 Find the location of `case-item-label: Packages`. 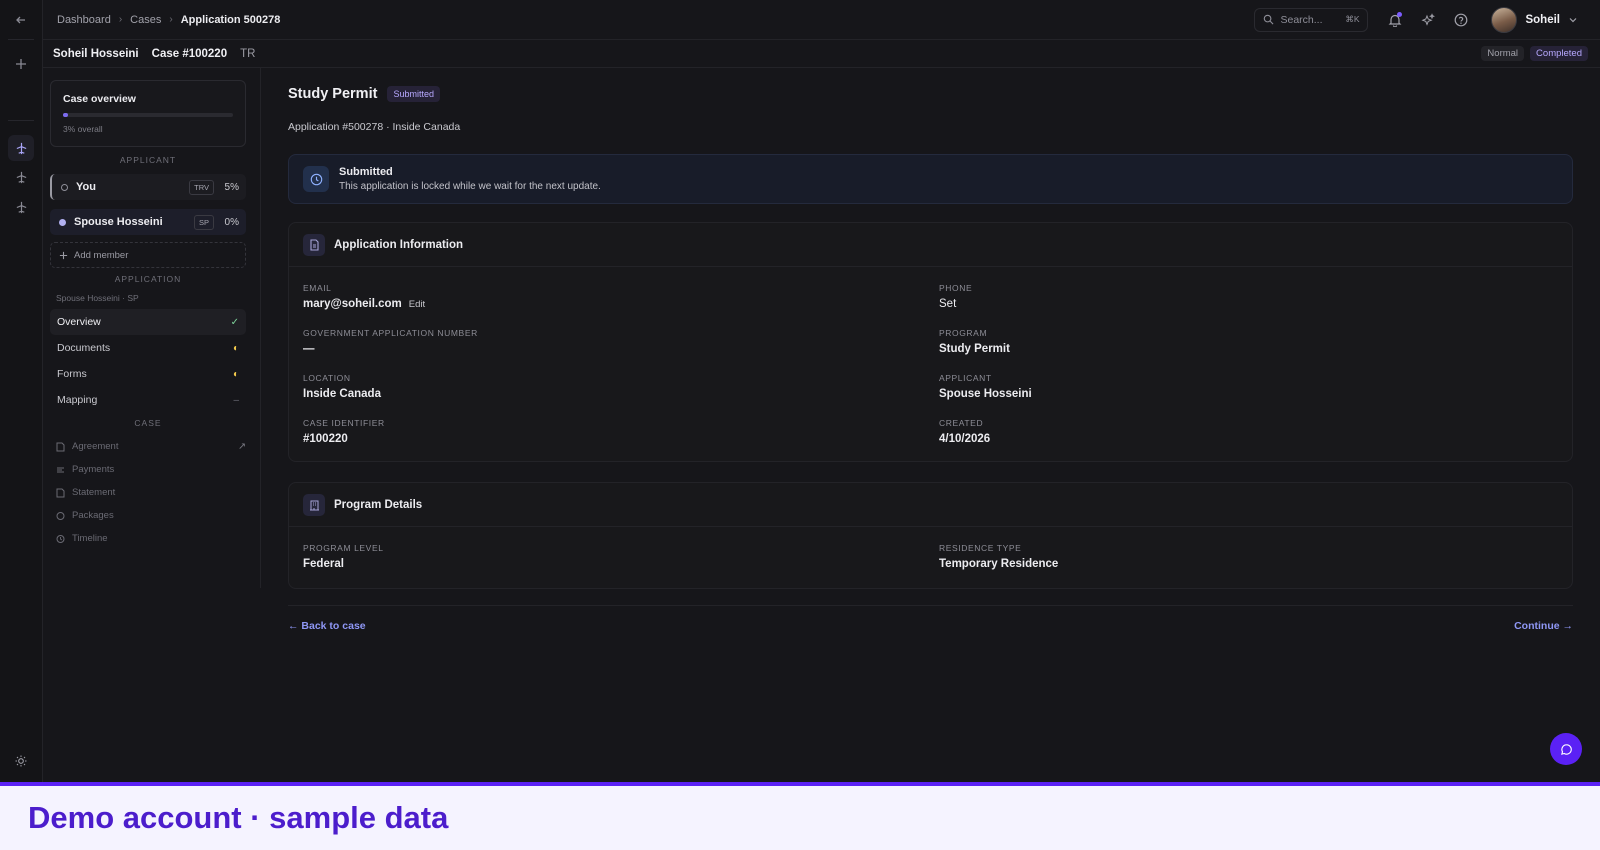

case-item-label: Packages is located at coordinates (93, 515).